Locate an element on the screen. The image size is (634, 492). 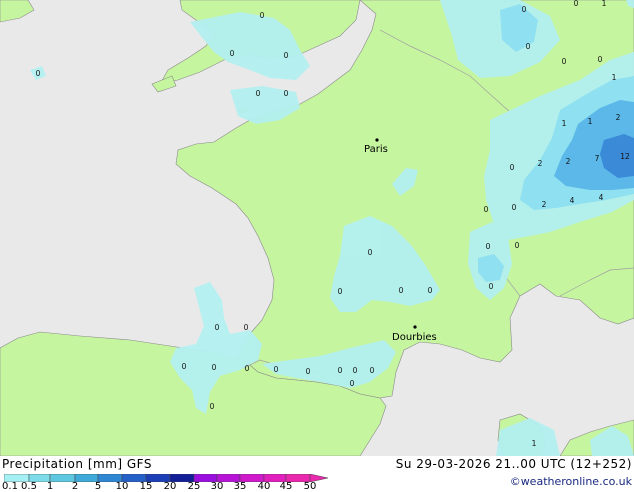
product-title: Precipitation [mm] GFS is located at coordinates (77, 464).